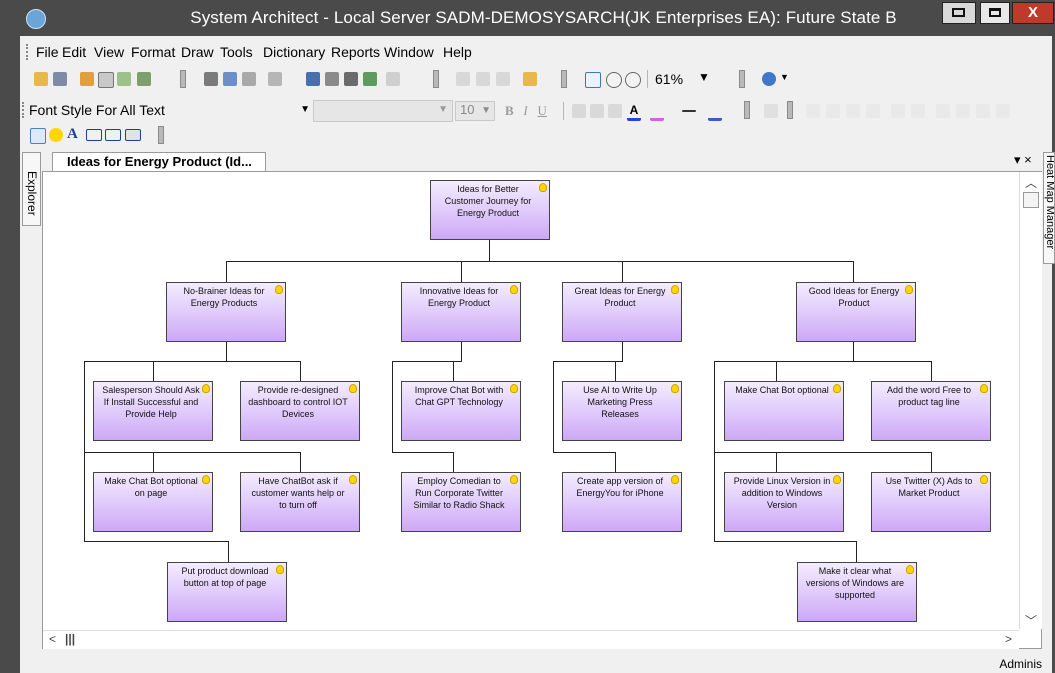 The height and width of the screenshot is (673, 1055). What do you see at coordinates (393, 79) in the screenshot?
I see `properties-icon` at bounding box center [393, 79].